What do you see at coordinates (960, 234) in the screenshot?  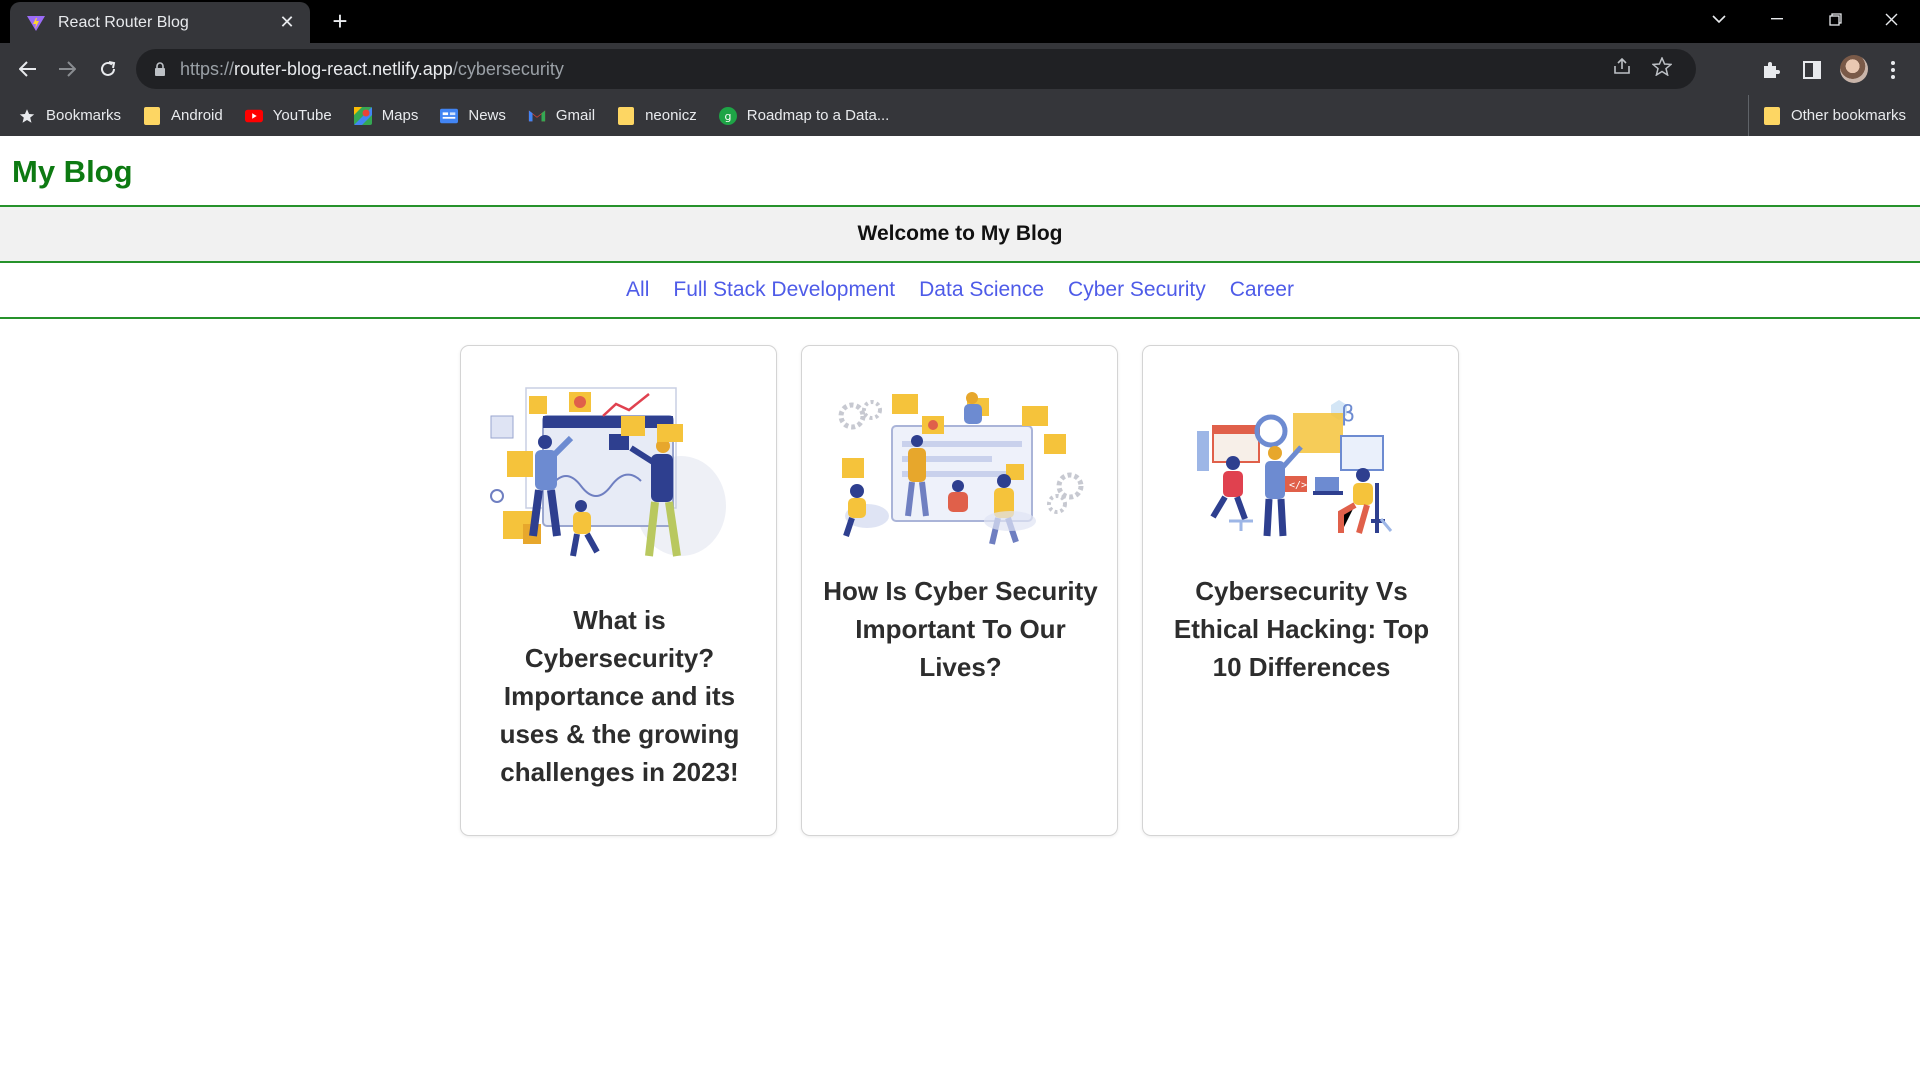 I see `welcome-banner: Welcome to My Blog` at bounding box center [960, 234].